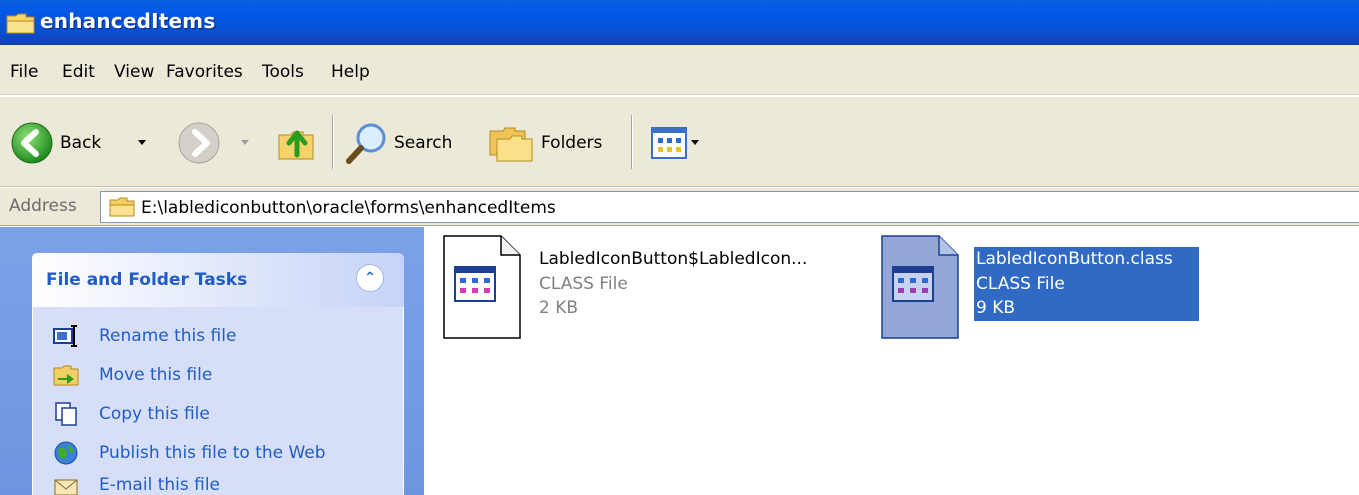 This screenshot has height=495, width=1359. Describe the element at coordinates (43, 206) in the screenshot. I see `address-label: Address` at that location.